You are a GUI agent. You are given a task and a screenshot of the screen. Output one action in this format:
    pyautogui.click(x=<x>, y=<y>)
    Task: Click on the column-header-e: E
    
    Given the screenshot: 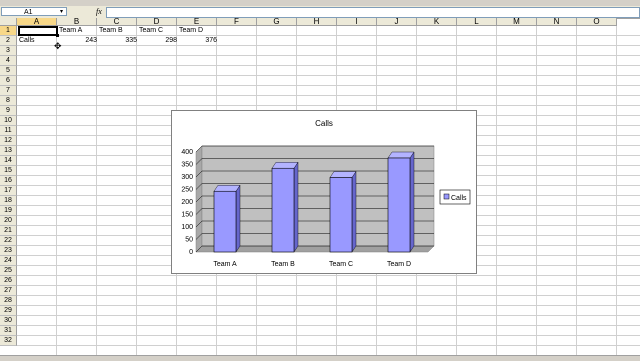 What is the action you would take?
    pyautogui.click(x=197, y=22)
    